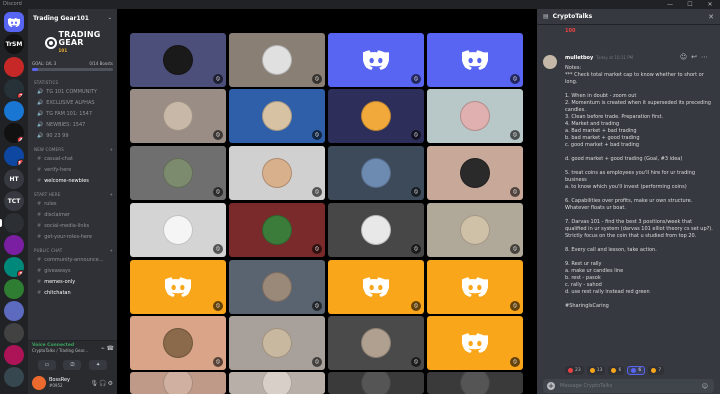 The width and height of the screenshot is (720, 394). What do you see at coordinates (98, 365) in the screenshot?
I see `activity-button: ✦` at bounding box center [98, 365].